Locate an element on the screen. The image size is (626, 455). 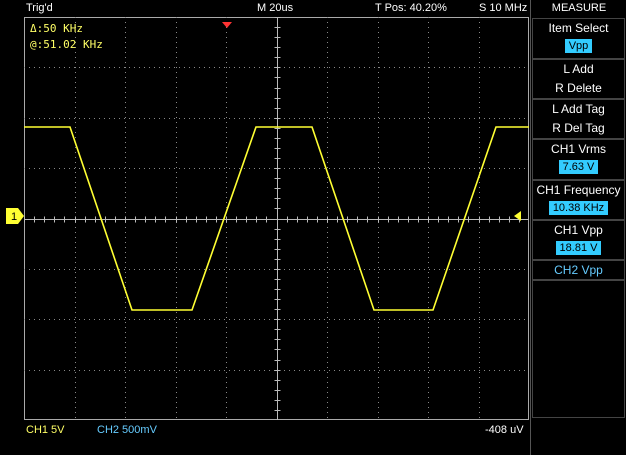
ch1-vrms-measurement: CH1 Vrms 7.63 V is located at coordinates (578, 159).